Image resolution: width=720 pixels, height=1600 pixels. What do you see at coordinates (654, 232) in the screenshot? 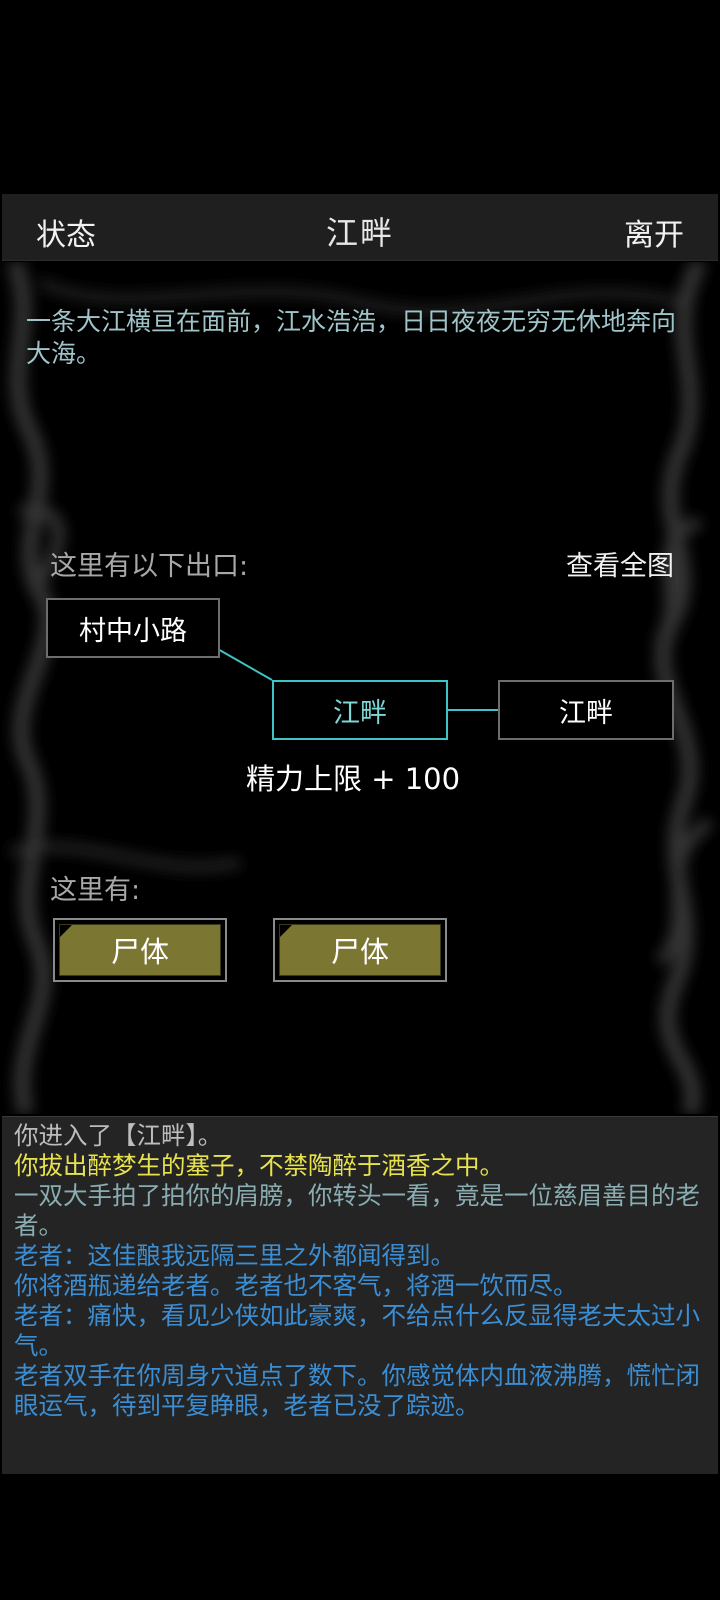
I see `leave-button: 离开` at bounding box center [654, 232].